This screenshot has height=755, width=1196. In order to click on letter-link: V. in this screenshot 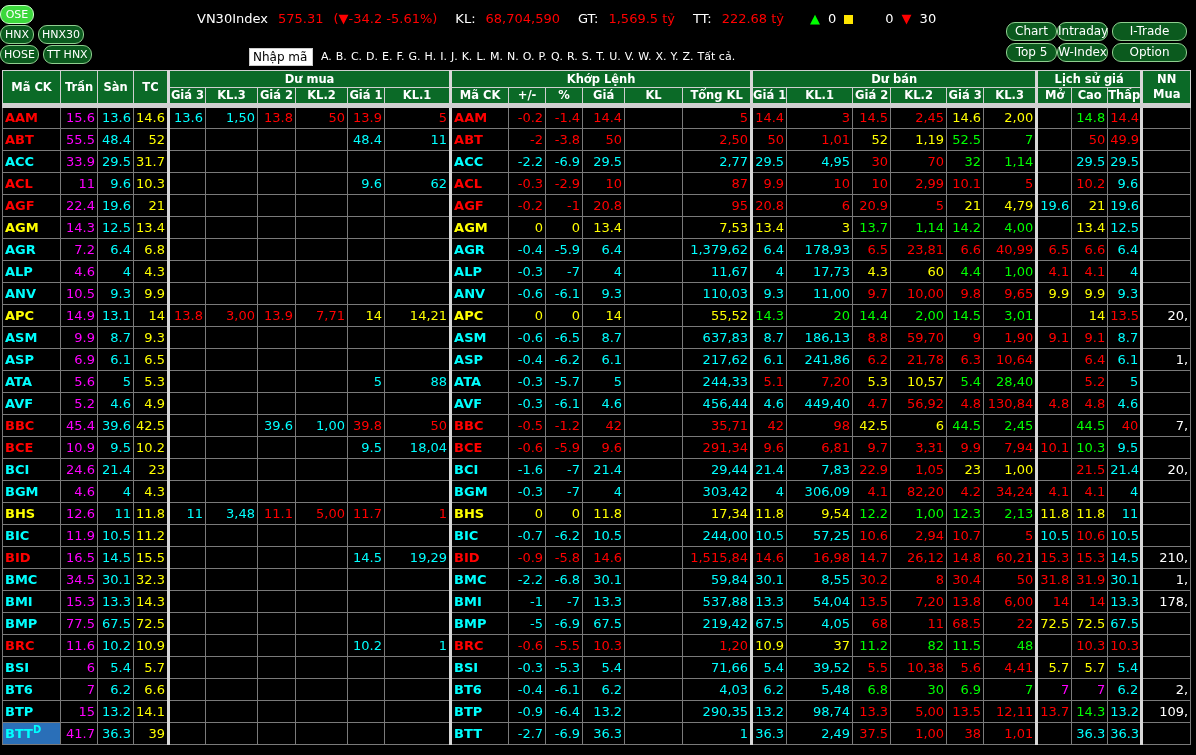, I will do `click(629, 57)`.